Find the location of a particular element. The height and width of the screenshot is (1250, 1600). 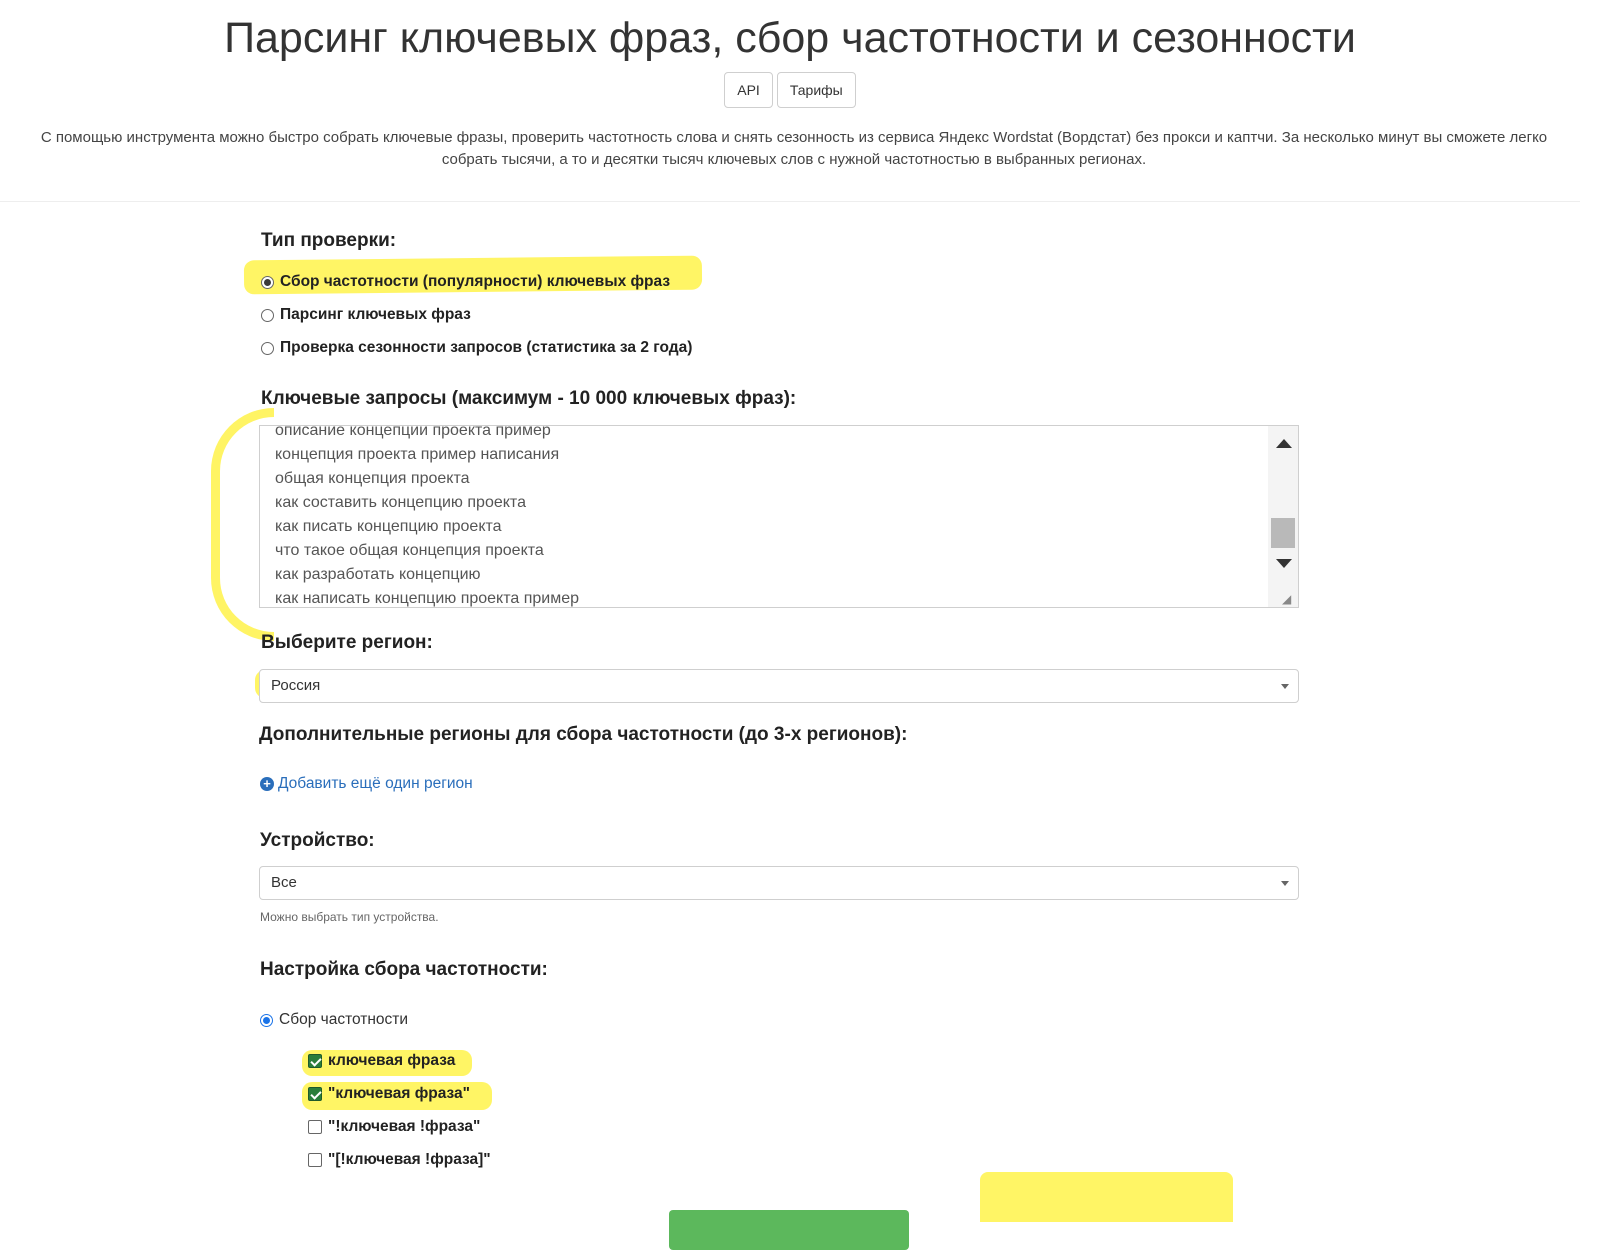

textarea-line: общая концепция проекта is located at coordinates (372, 478).